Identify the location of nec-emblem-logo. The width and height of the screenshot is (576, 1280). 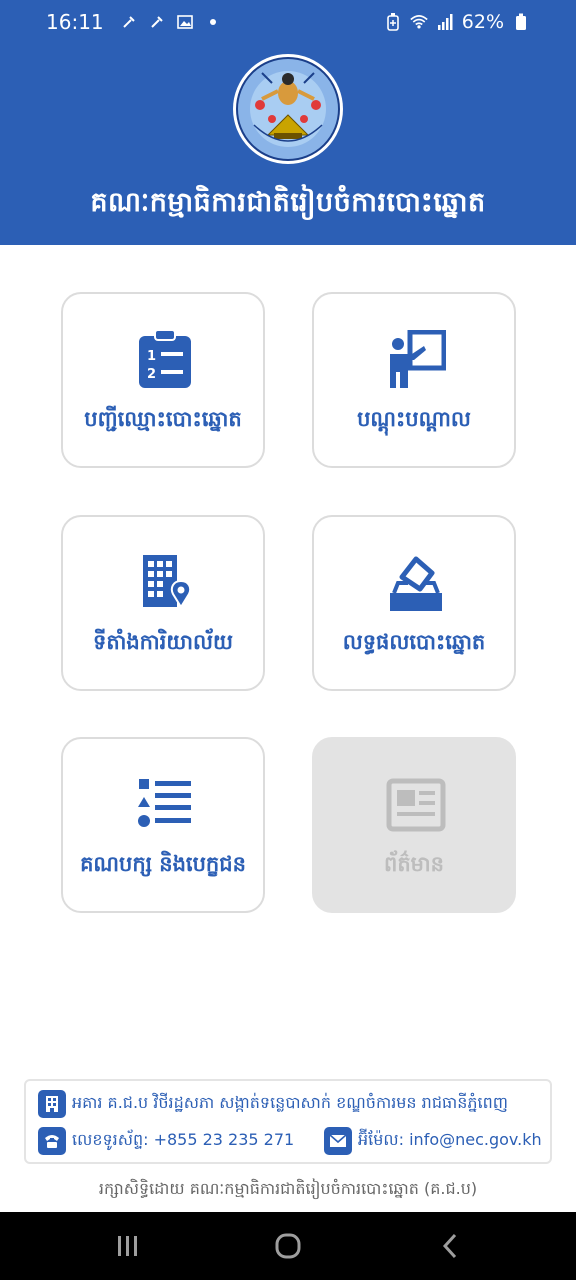
(288, 109).